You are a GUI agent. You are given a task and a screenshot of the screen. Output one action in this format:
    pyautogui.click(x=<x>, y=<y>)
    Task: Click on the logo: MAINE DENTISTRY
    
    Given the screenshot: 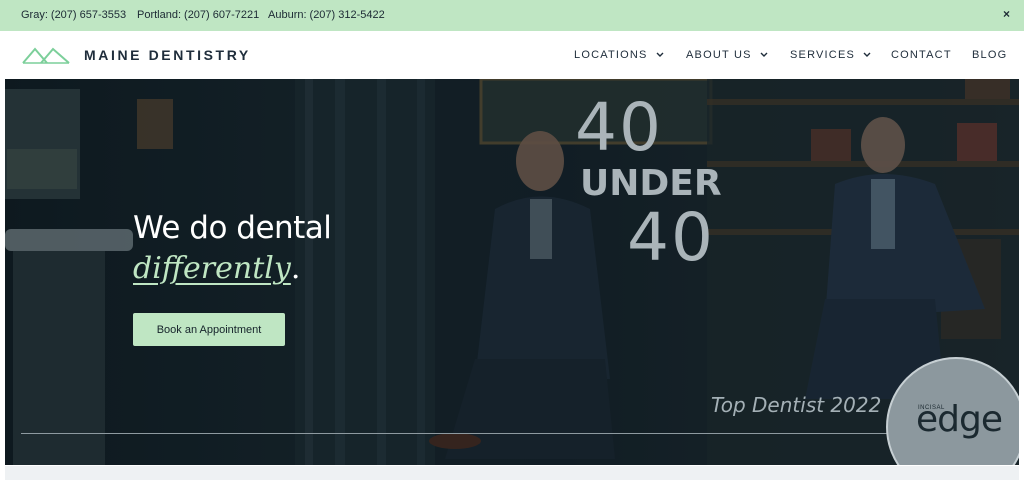 What is the action you would take?
    pyautogui.click(x=136, y=55)
    